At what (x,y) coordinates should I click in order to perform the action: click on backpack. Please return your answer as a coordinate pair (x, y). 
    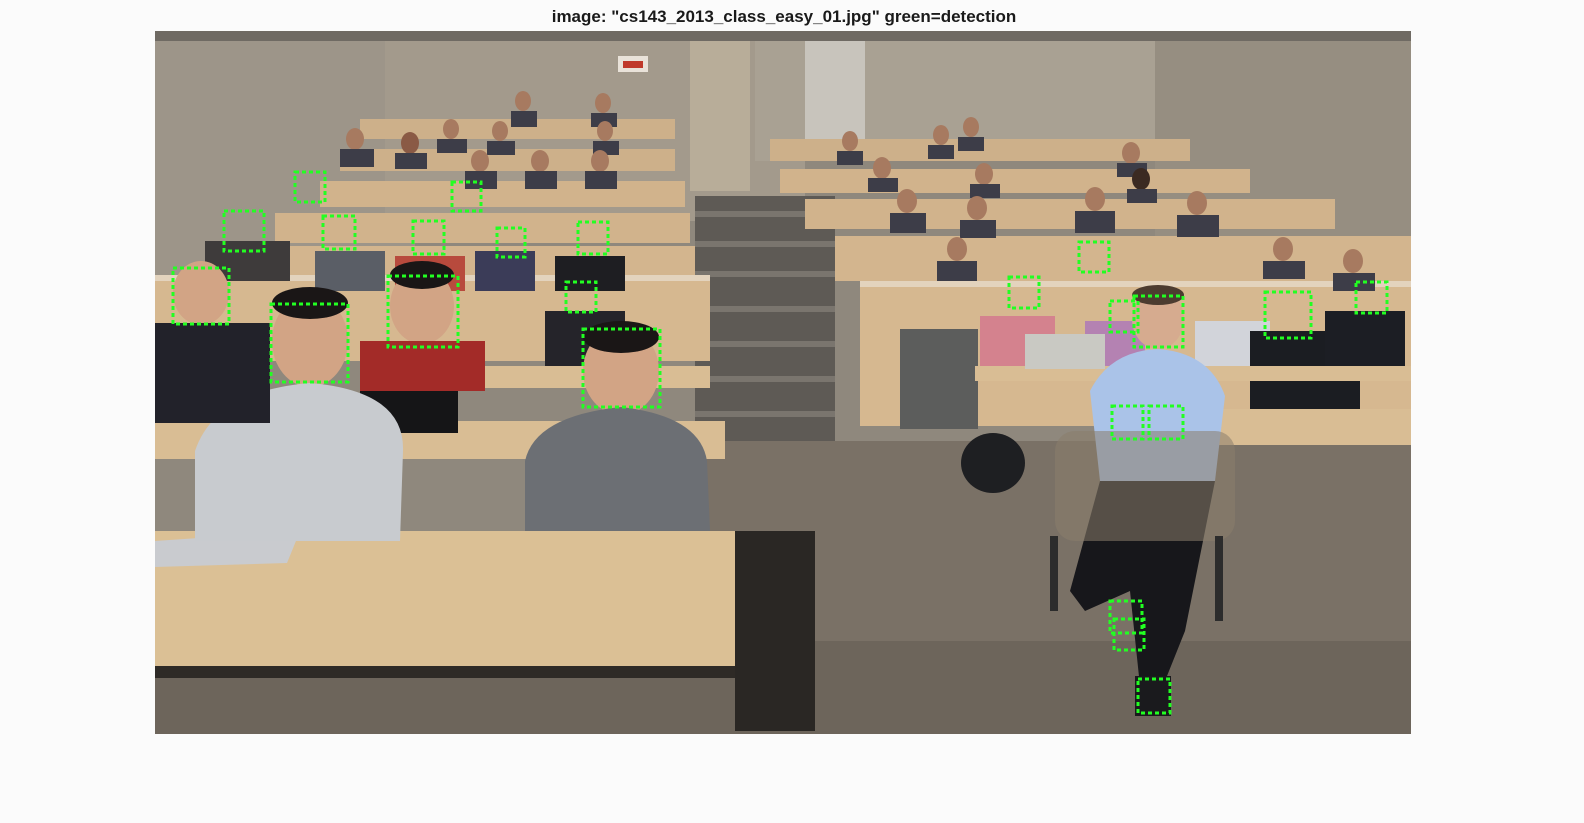
    Looking at the image, I should click on (993, 463).